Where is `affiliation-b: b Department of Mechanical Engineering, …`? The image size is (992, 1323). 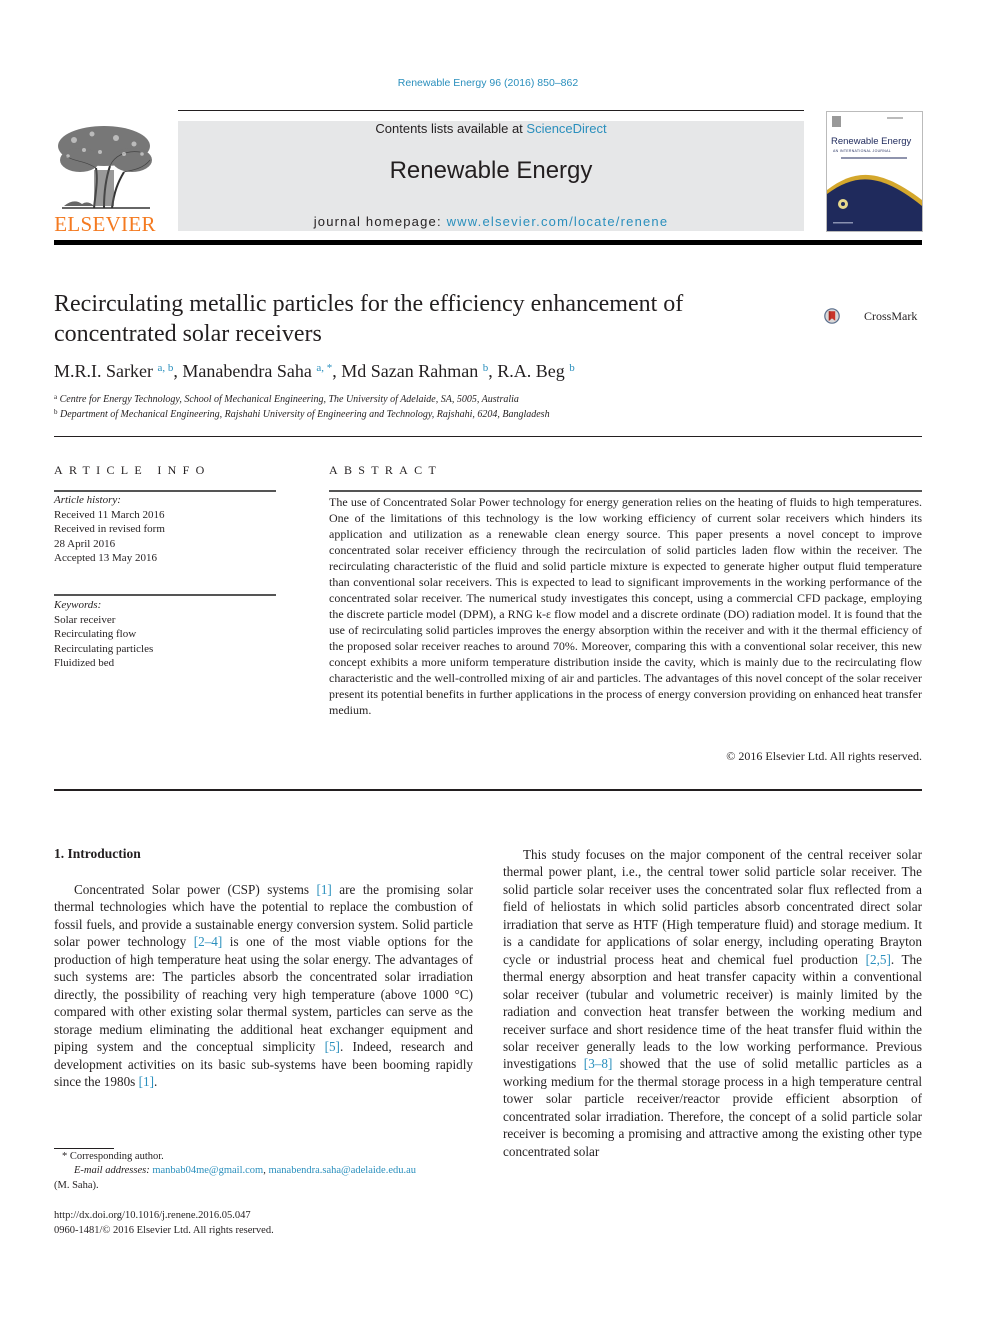 affiliation-b: b Department of Mechanical Engineering, … is located at coordinates (302, 414).